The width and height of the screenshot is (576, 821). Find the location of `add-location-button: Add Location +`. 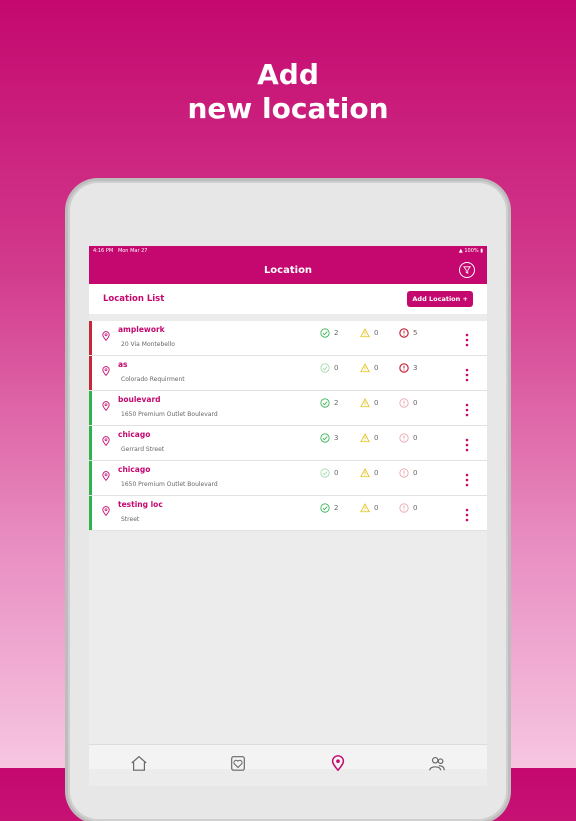

add-location-button: Add Location + is located at coordinates (440, 299).